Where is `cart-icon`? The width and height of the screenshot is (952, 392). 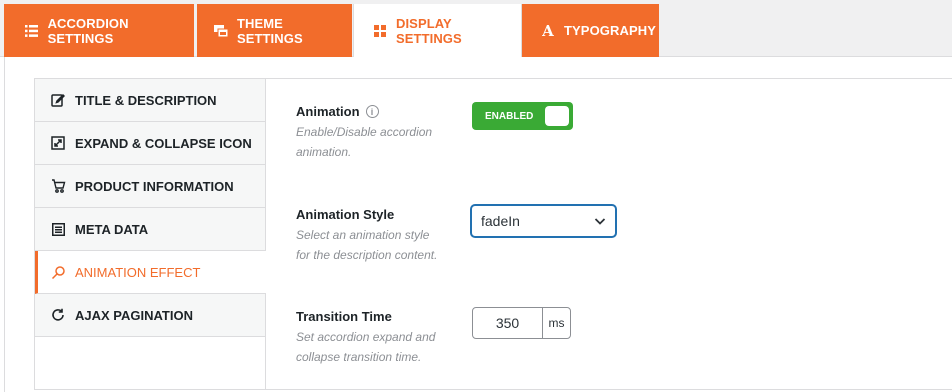 cart-icon is located at coordinates (58, 186).